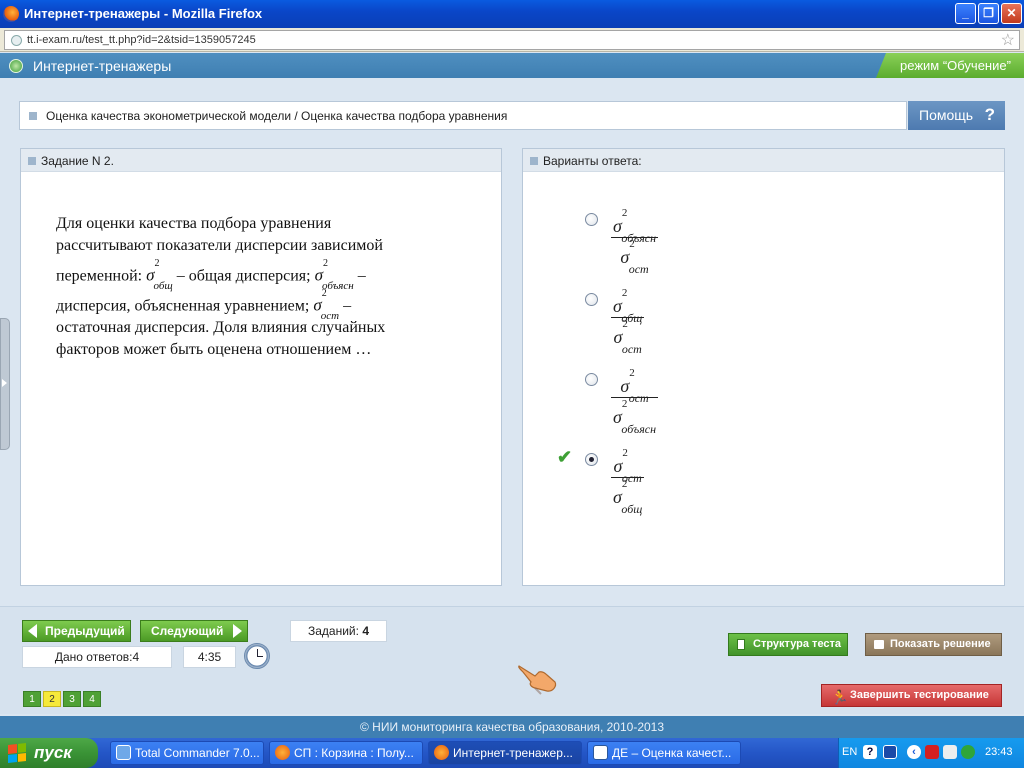 Image resolution: width=1024 pixels, height=768 pixels. What do you see at coordinates (52, 699) in the screenshot?
I see `page-link-2-current: 2` at bounding box center [52, 699].